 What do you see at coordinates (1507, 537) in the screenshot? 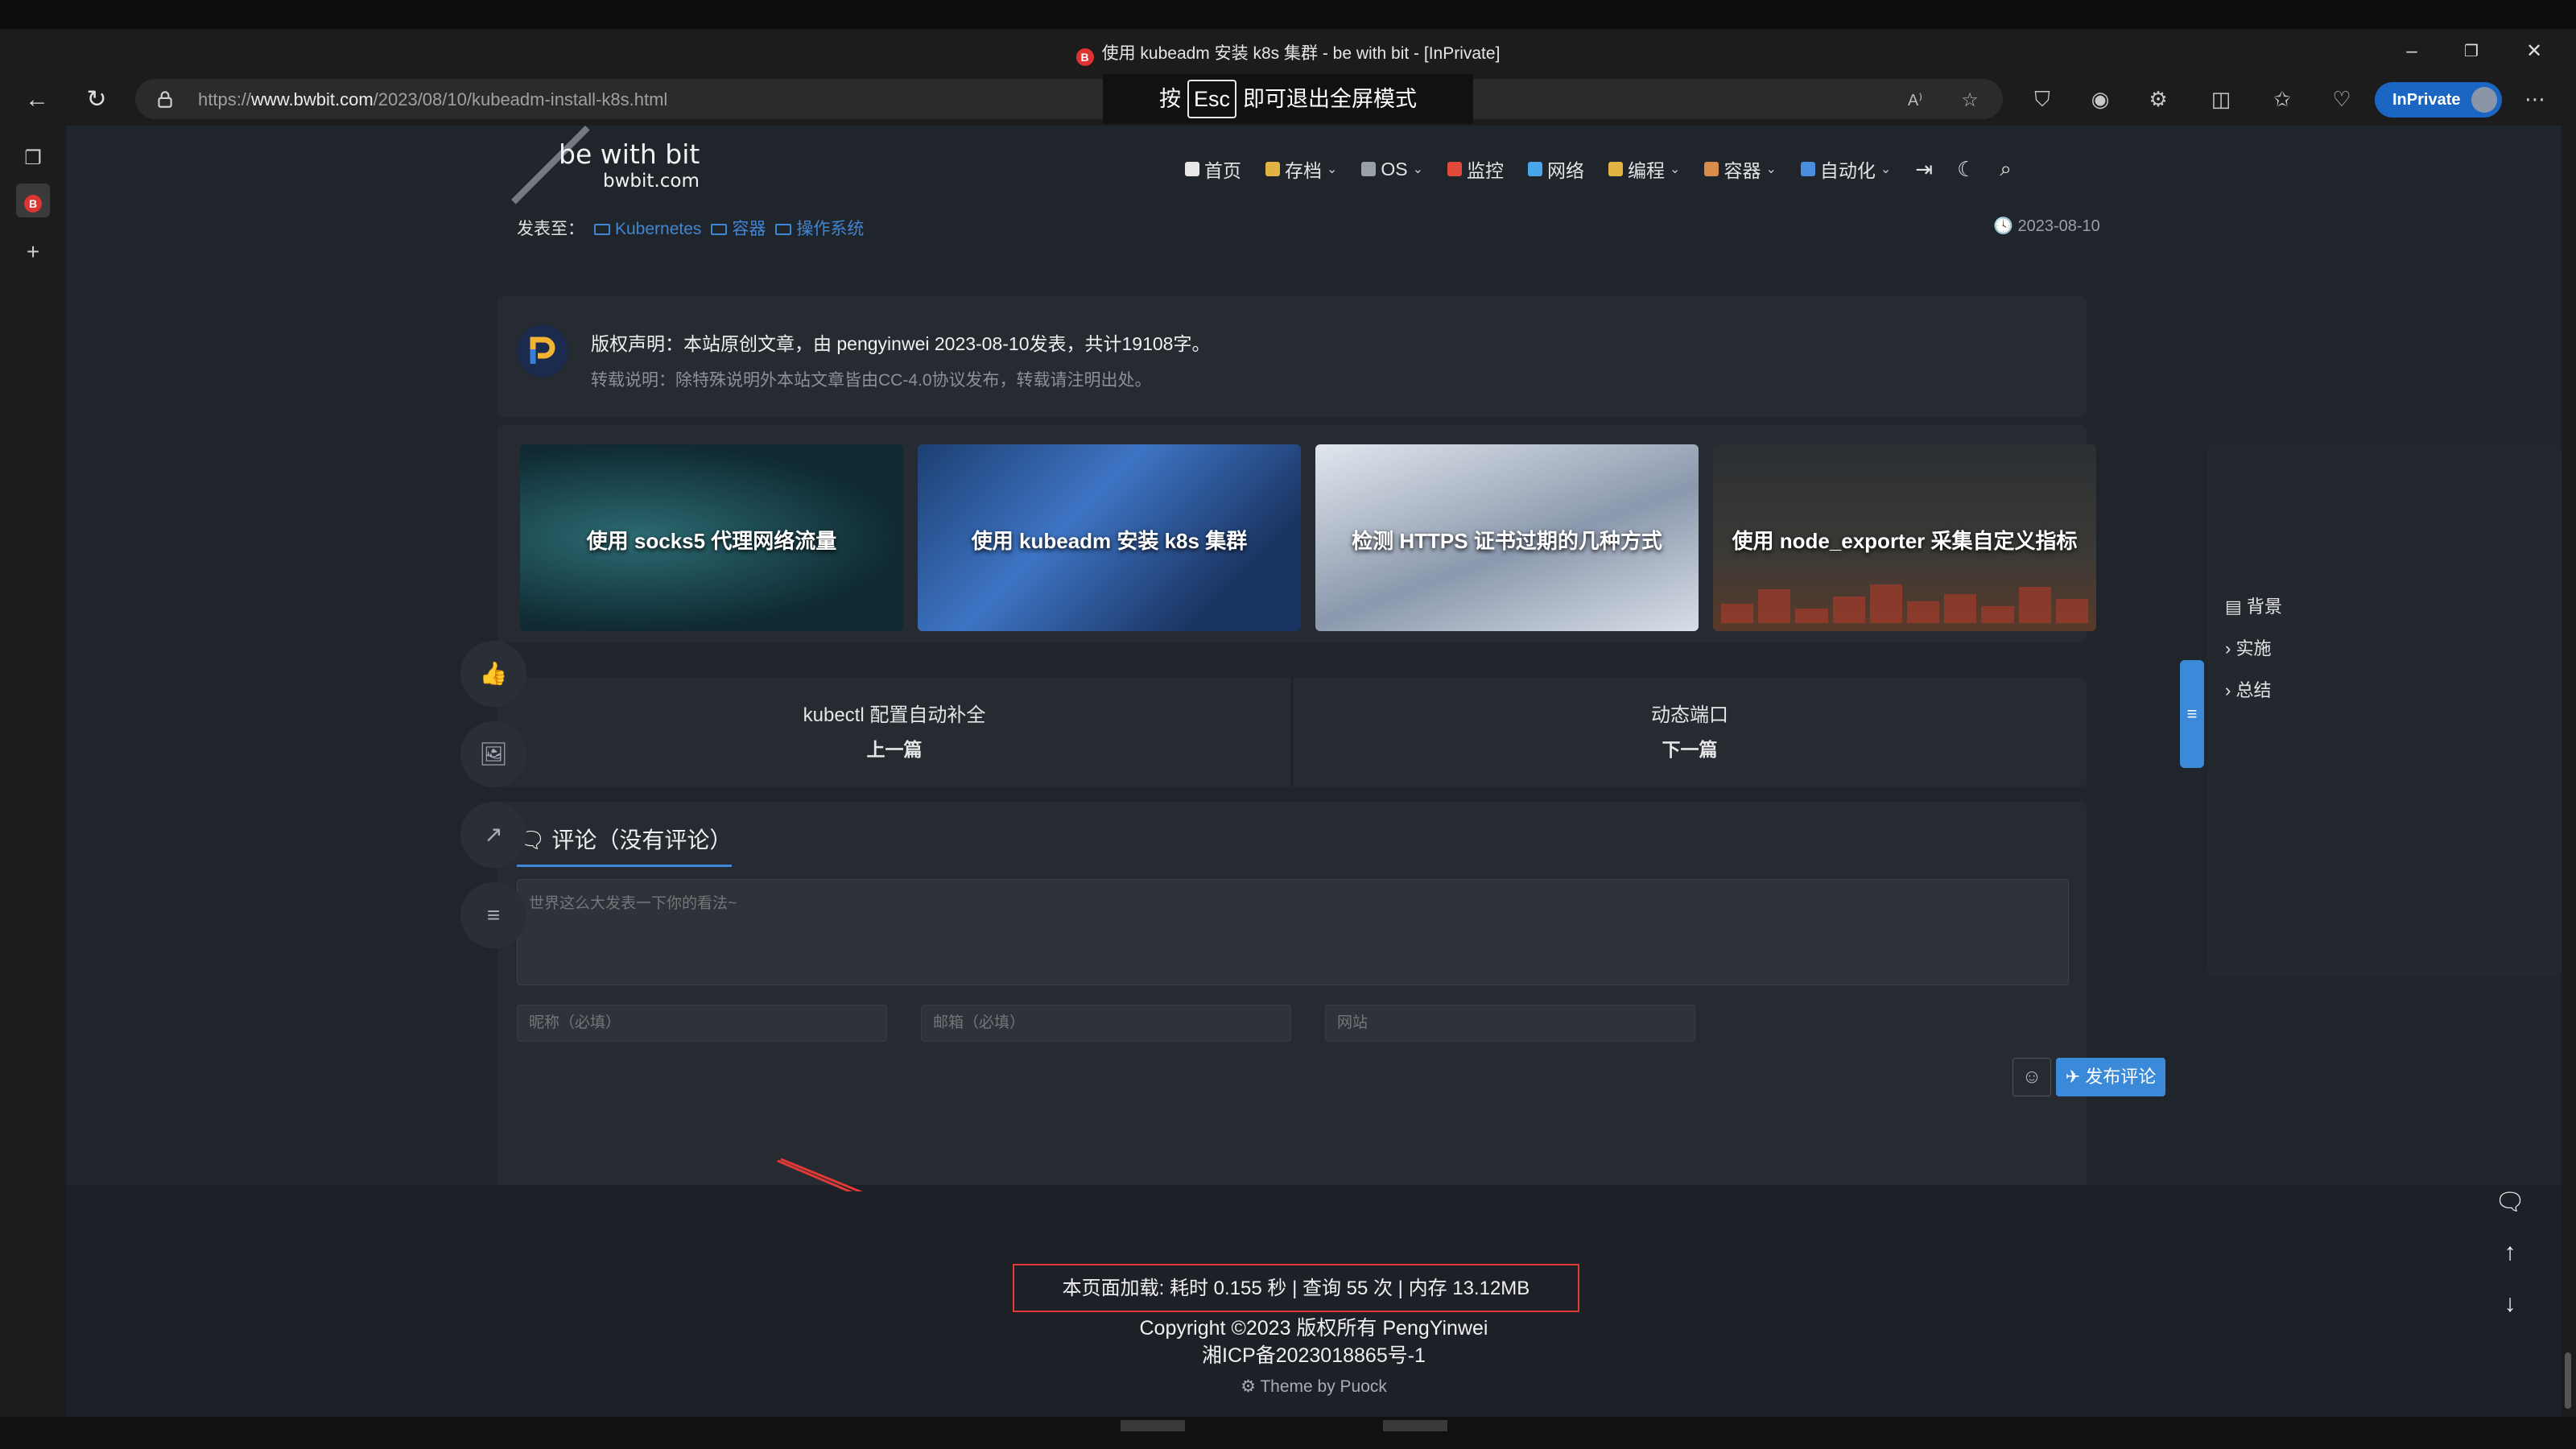
I see `related-post-card: 检测 HTTPS 证书过期的几种方式` at bounding box center [1507, 537].